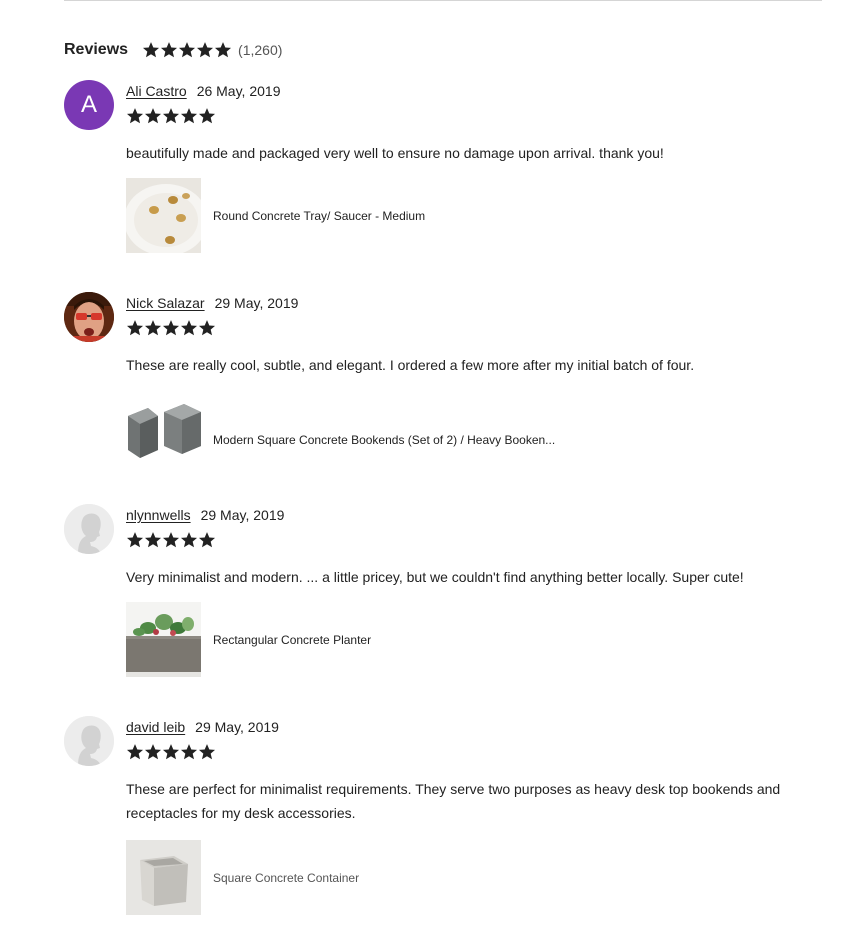  Describe the element at coordinates (443, 0) in the screenshot. I see `top-divider` at that location.